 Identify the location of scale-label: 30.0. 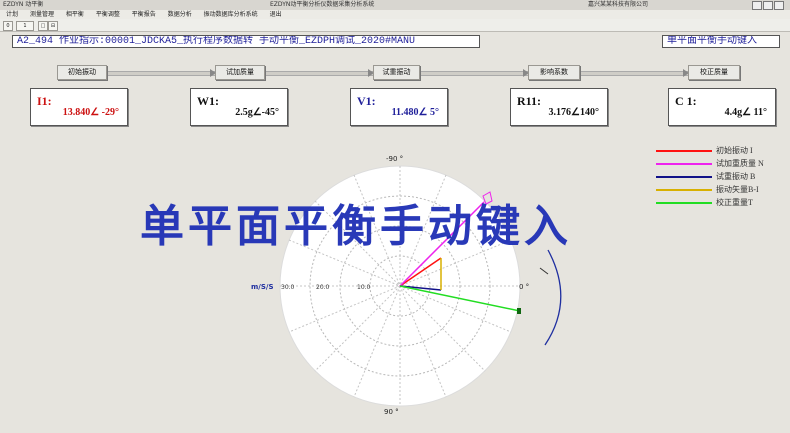
(288, 287).